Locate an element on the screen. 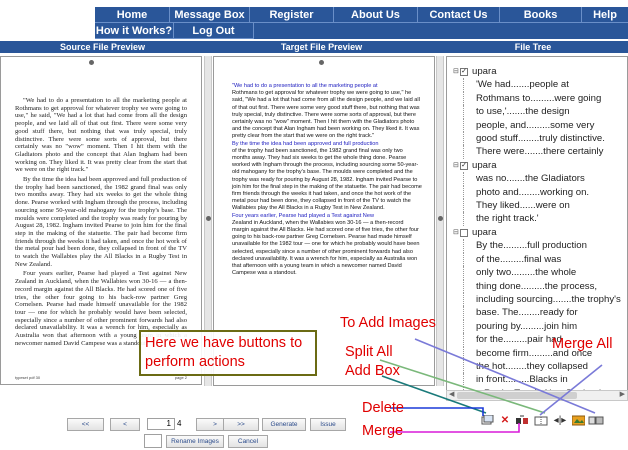 This screenshot has width=628, height=450. nav-row-secondary: How it Works? Log Out is located at coordinates (174, 31).